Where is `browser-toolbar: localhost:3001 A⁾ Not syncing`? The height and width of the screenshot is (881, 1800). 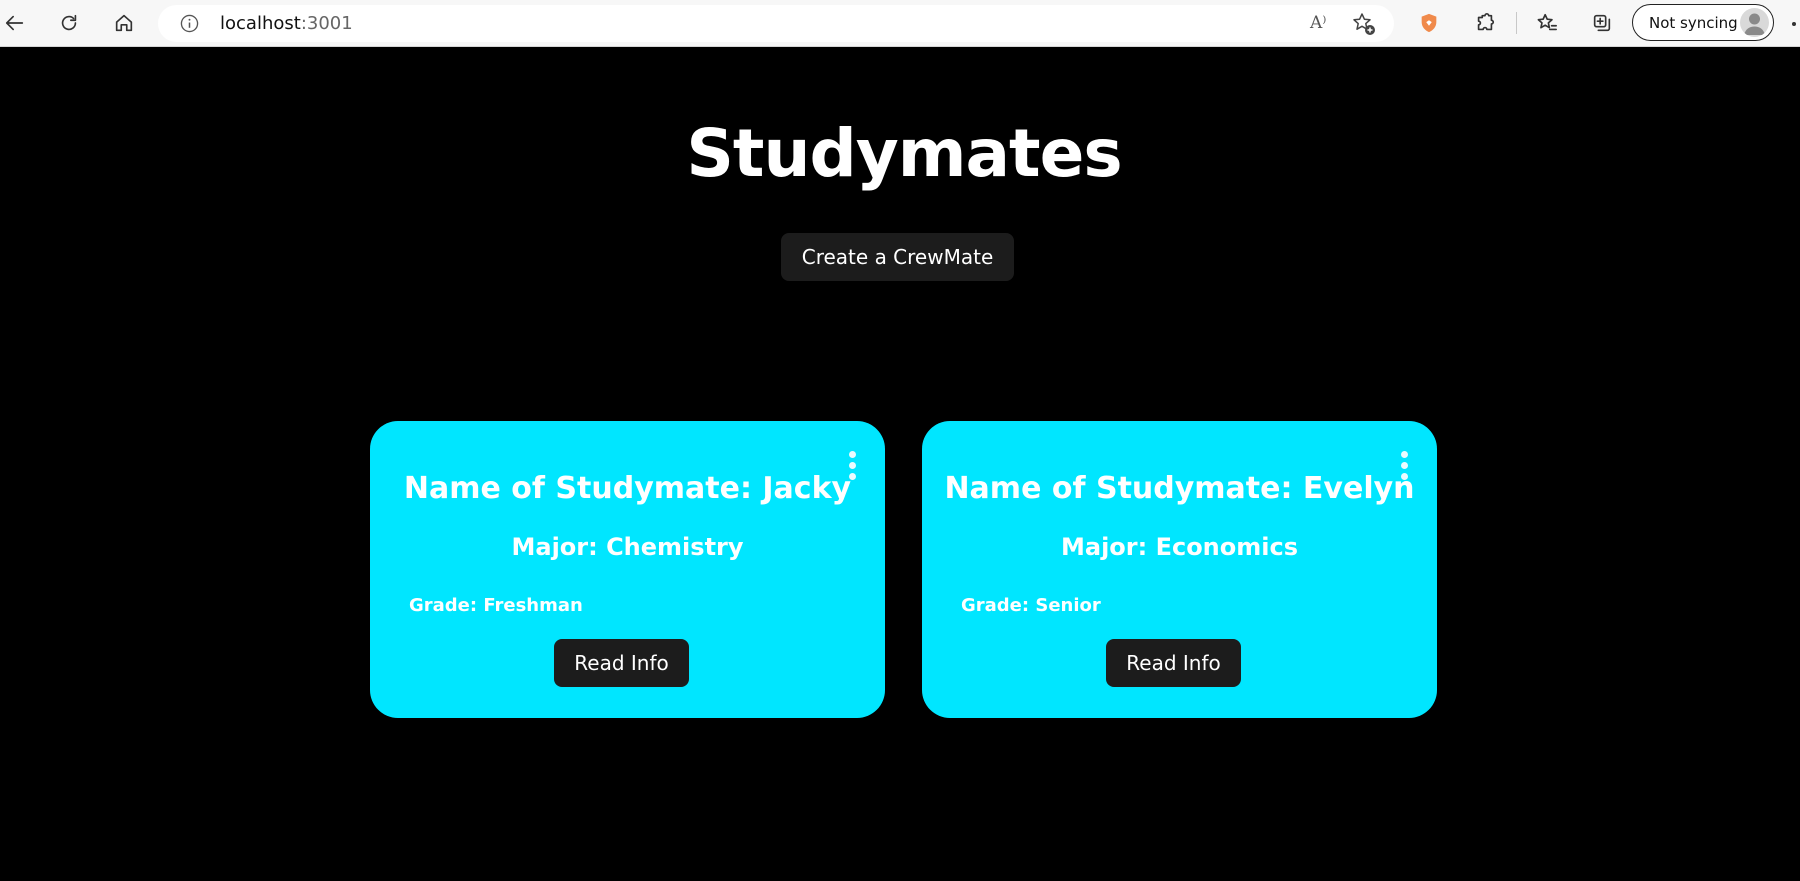
browser-toolbar: localhost:3001 A⁾ Not syncing is located at coordinates (900, 23).